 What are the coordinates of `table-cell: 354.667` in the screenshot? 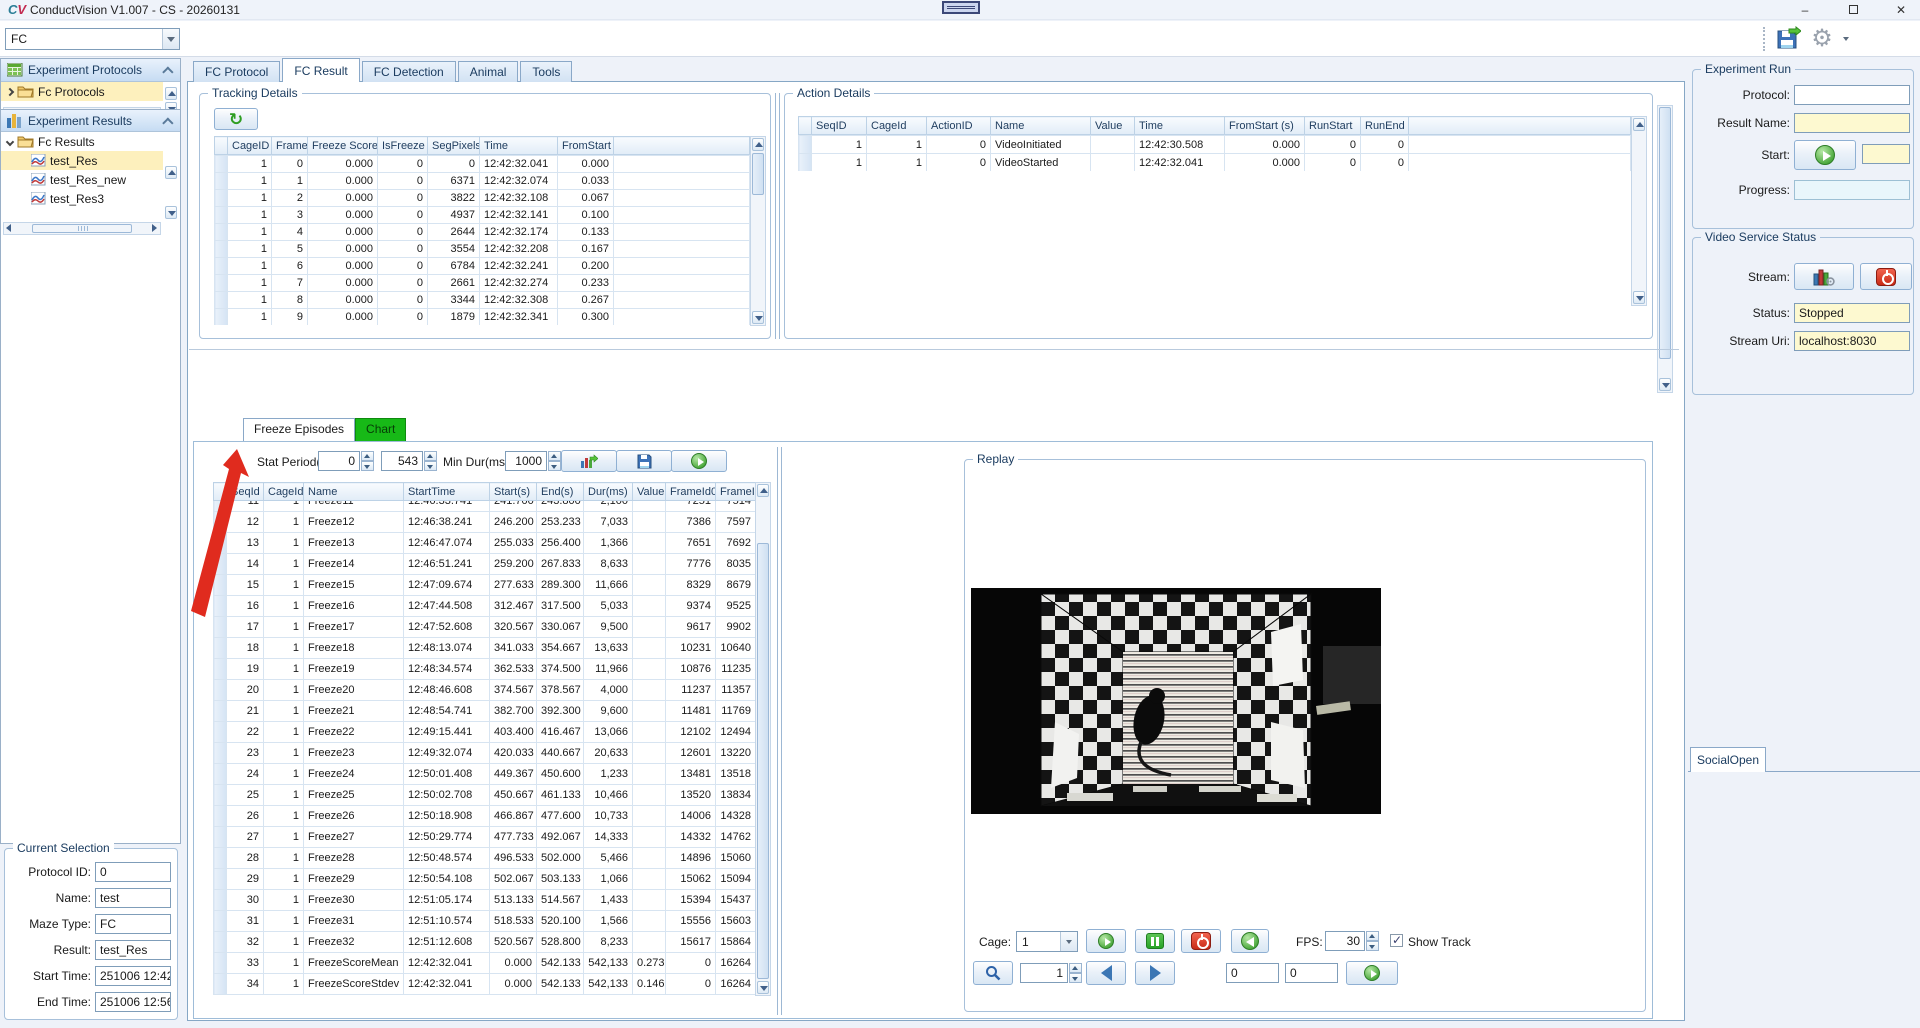 It's located at (560, 648).